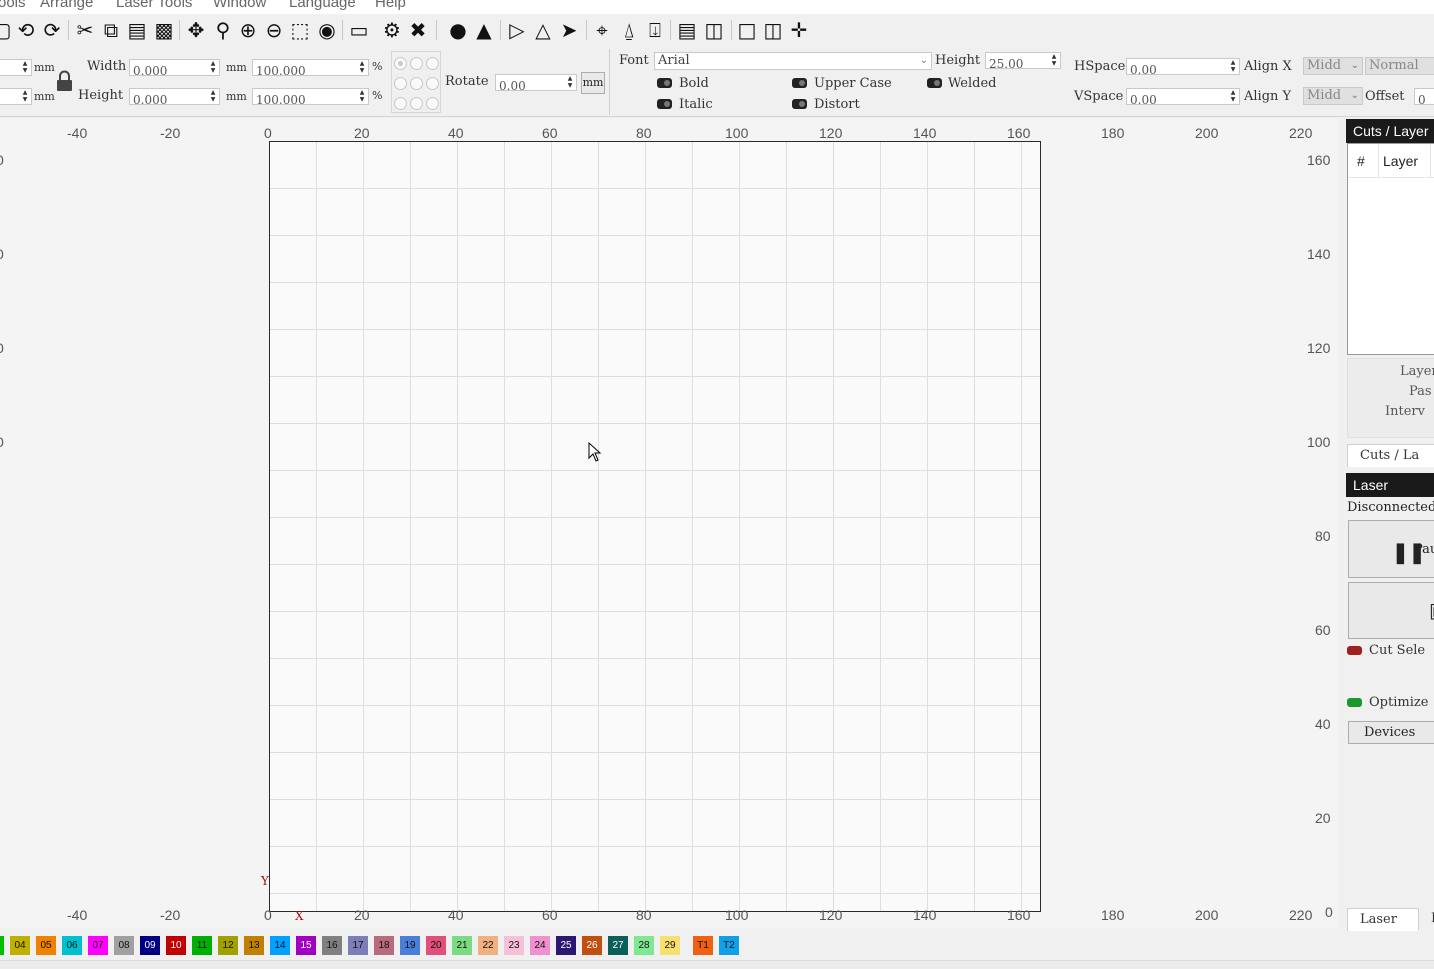 This screenshot has width=1434, height=969. I want to click on color-swatch: 28, so click(644, 945).